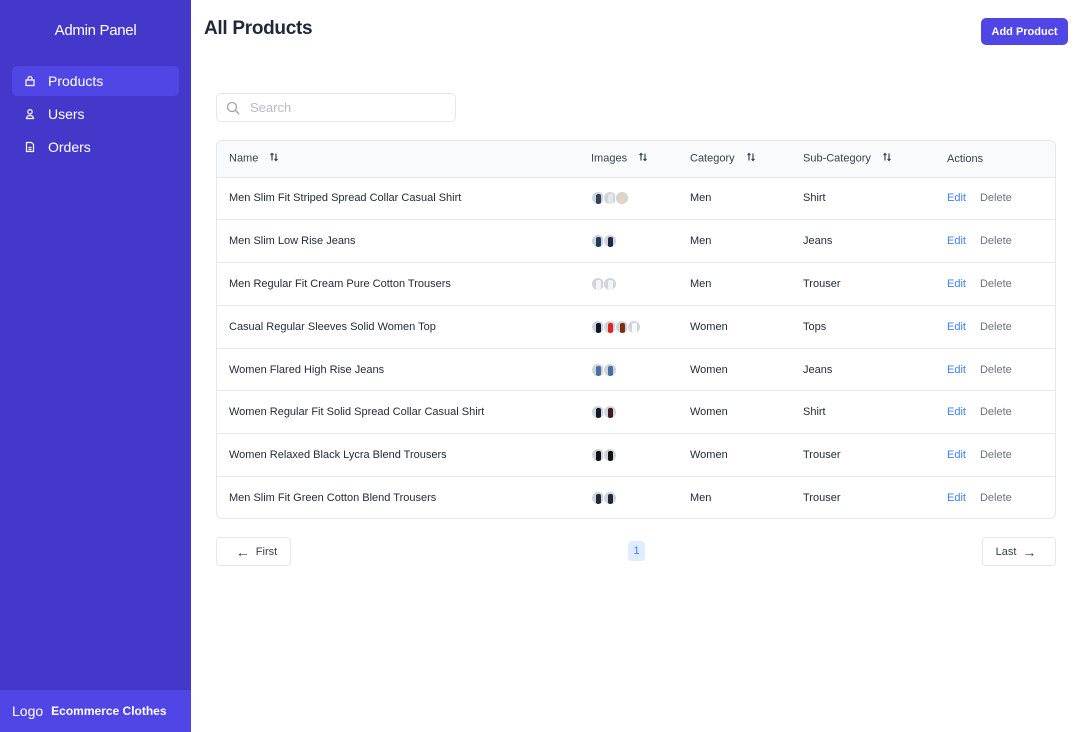 This screenshot has width=1080, height=732. What do you see at coordinates (76, 81) in the screenshot?
I see `sidebar-item-label: Products` at bounding box center [76, 81].